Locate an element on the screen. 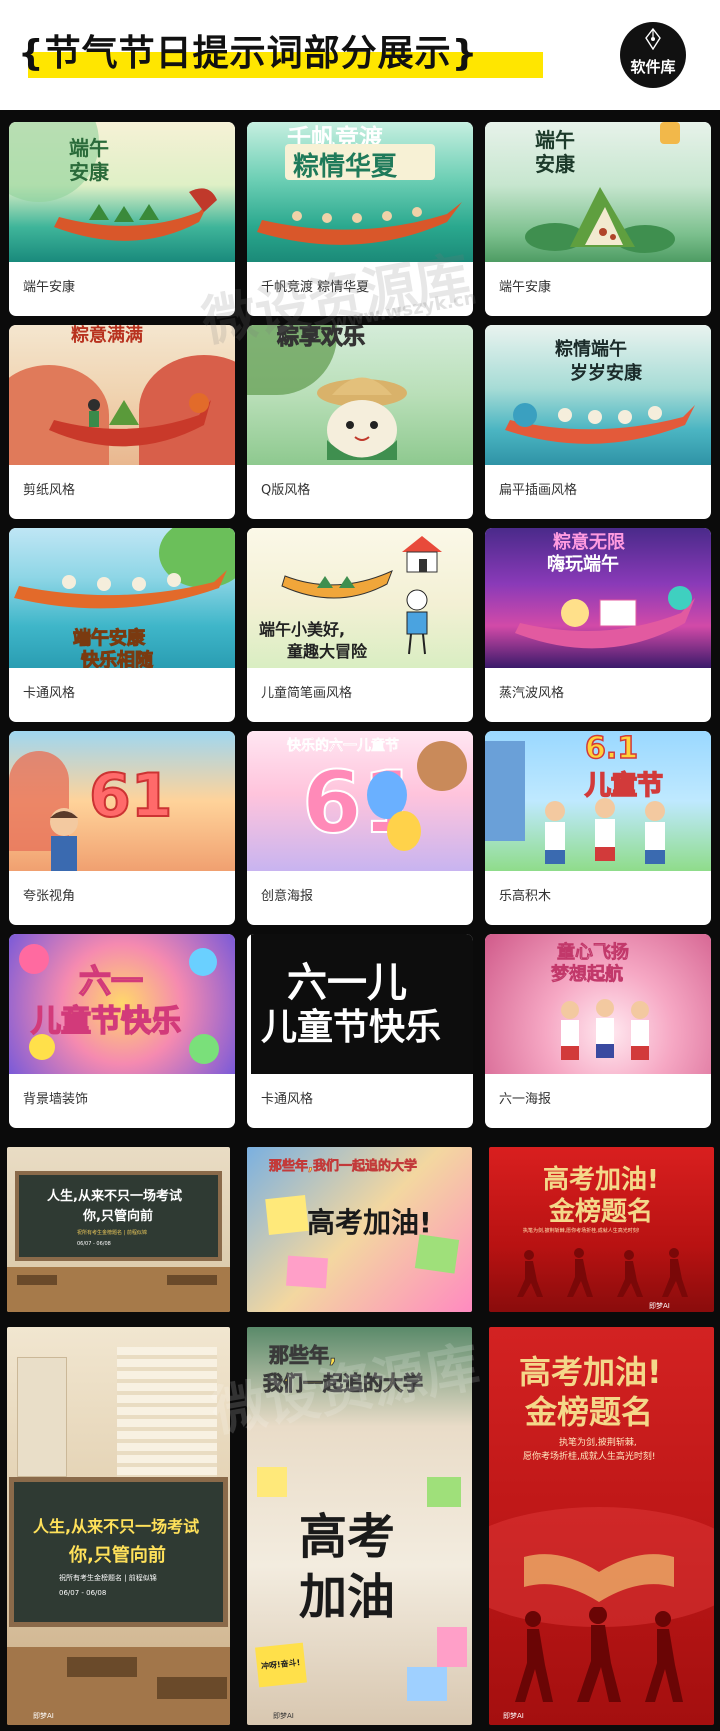  card-image: 六一儿 儿童节快乐 is located at coordinates (360, 1004).